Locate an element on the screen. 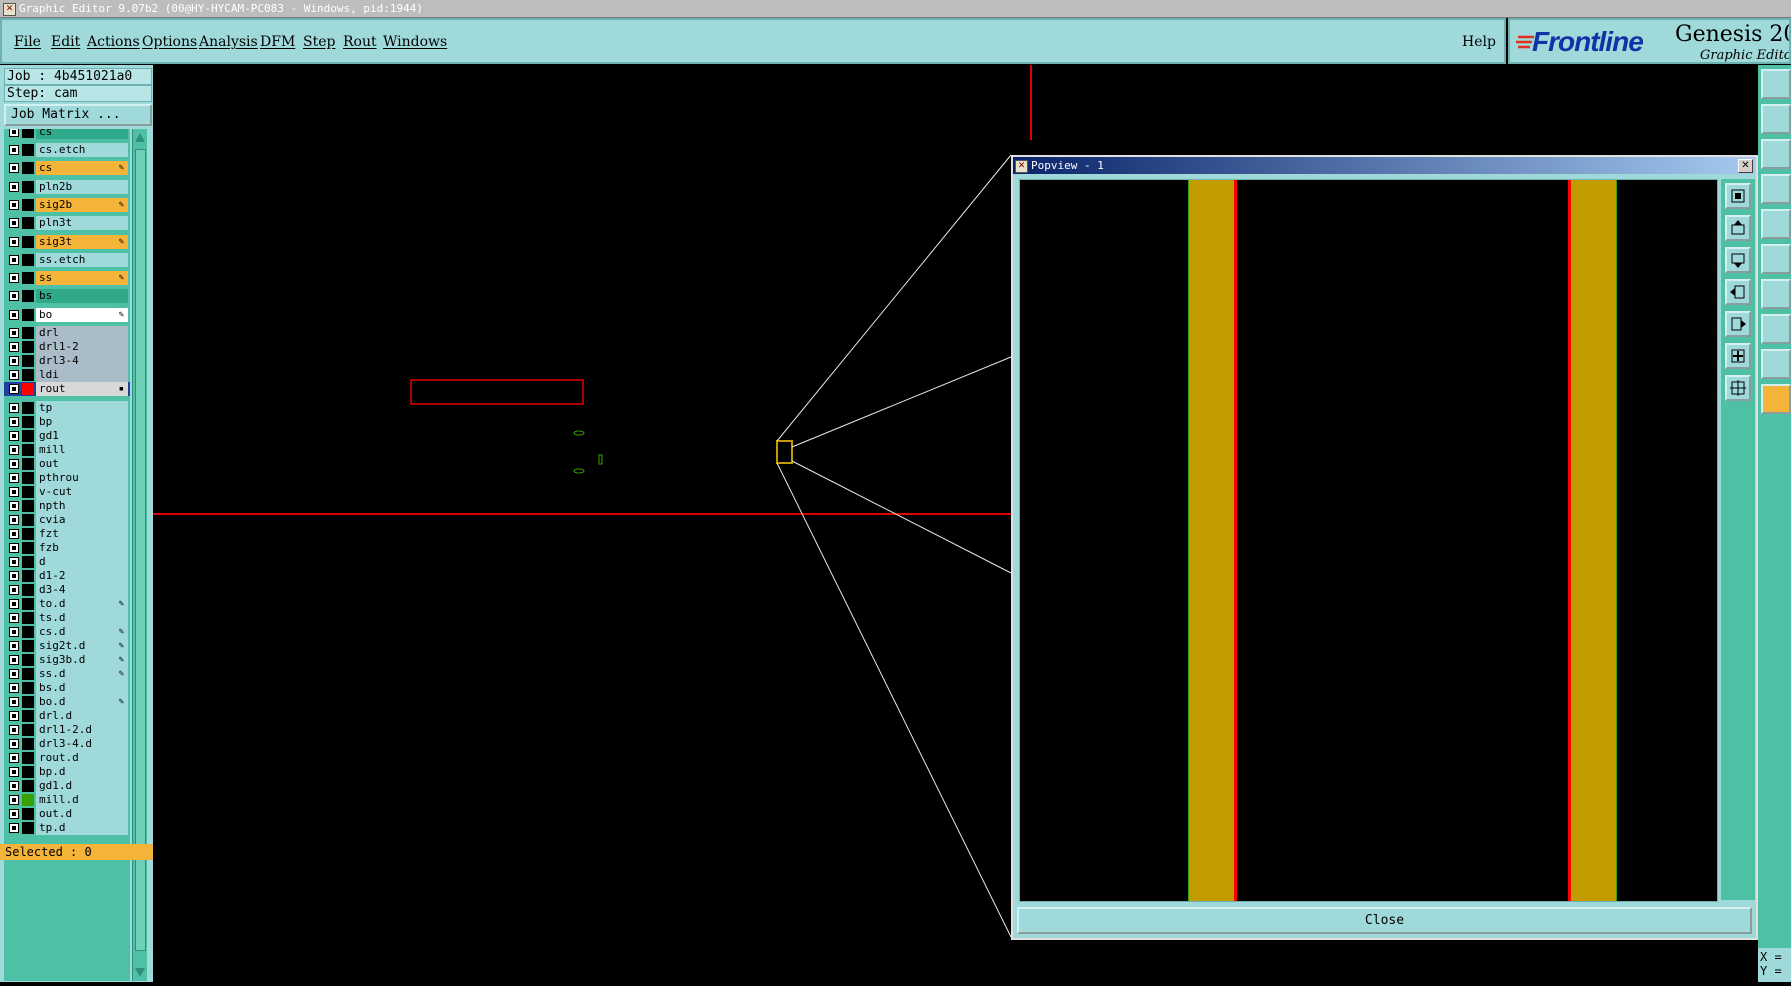 The height and width of the screenshot is (986, 1791). pan-up-icon is located at coordinates (1738, 228).